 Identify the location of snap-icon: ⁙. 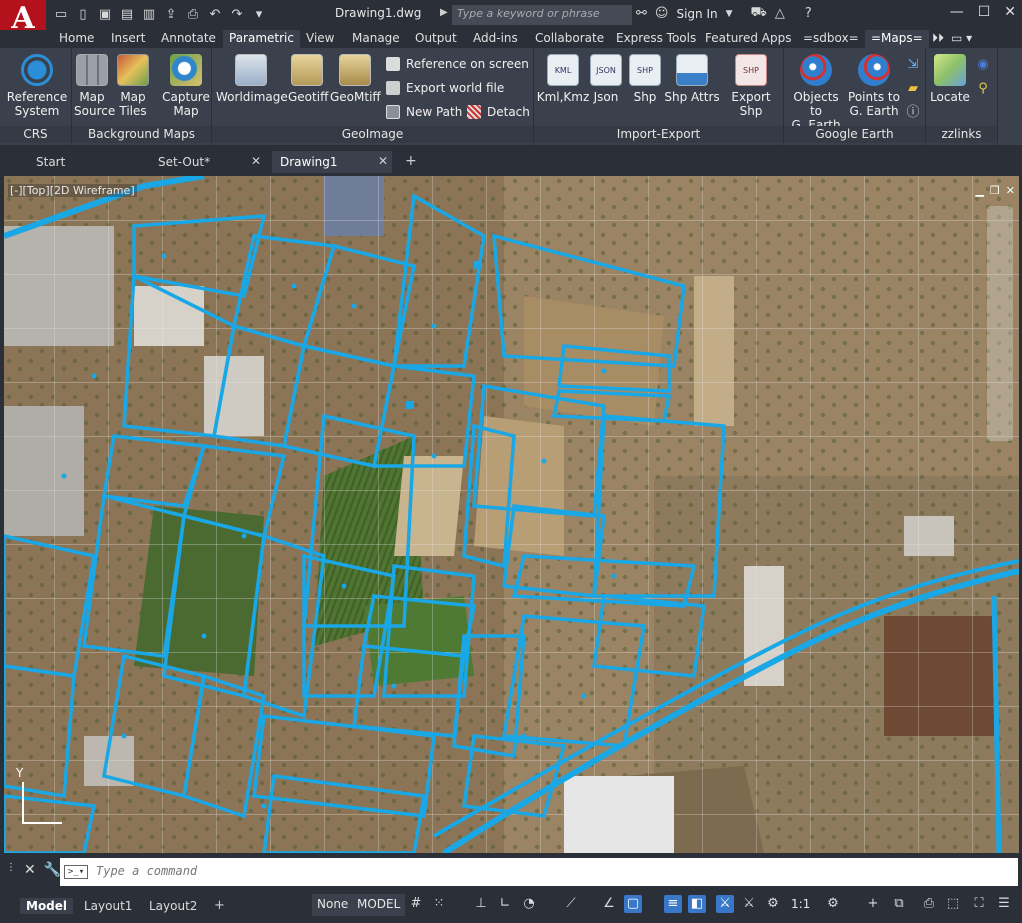
(439, 904).